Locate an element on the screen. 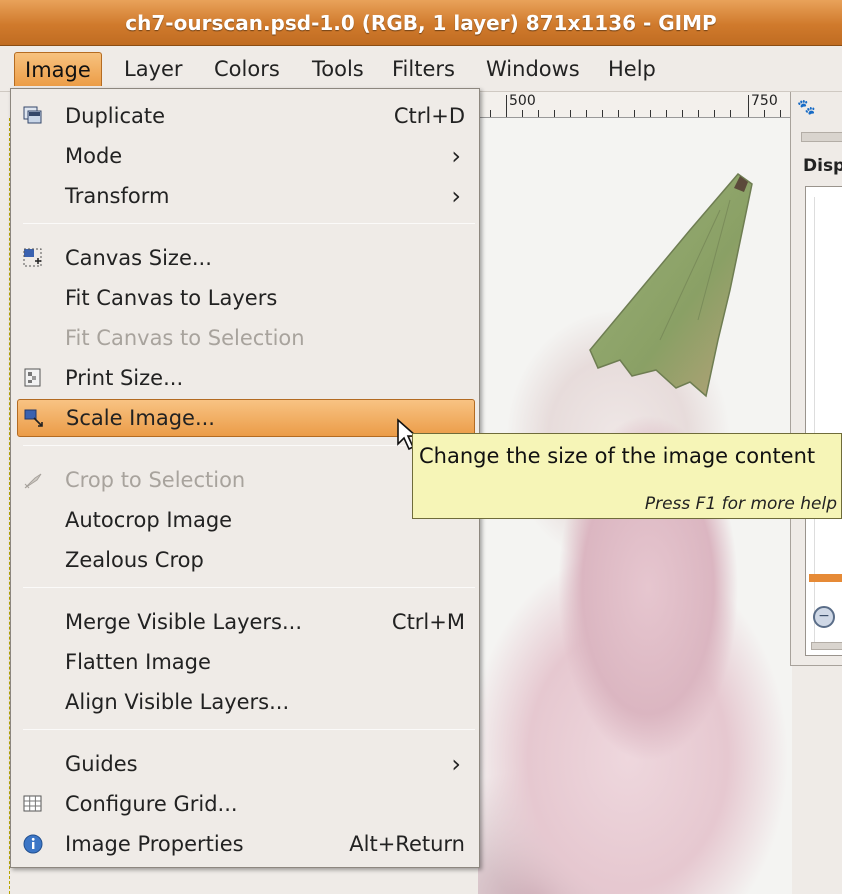 The image size is (842, 894). ruler-label-750: 750 is located at coordinates (764, 101).